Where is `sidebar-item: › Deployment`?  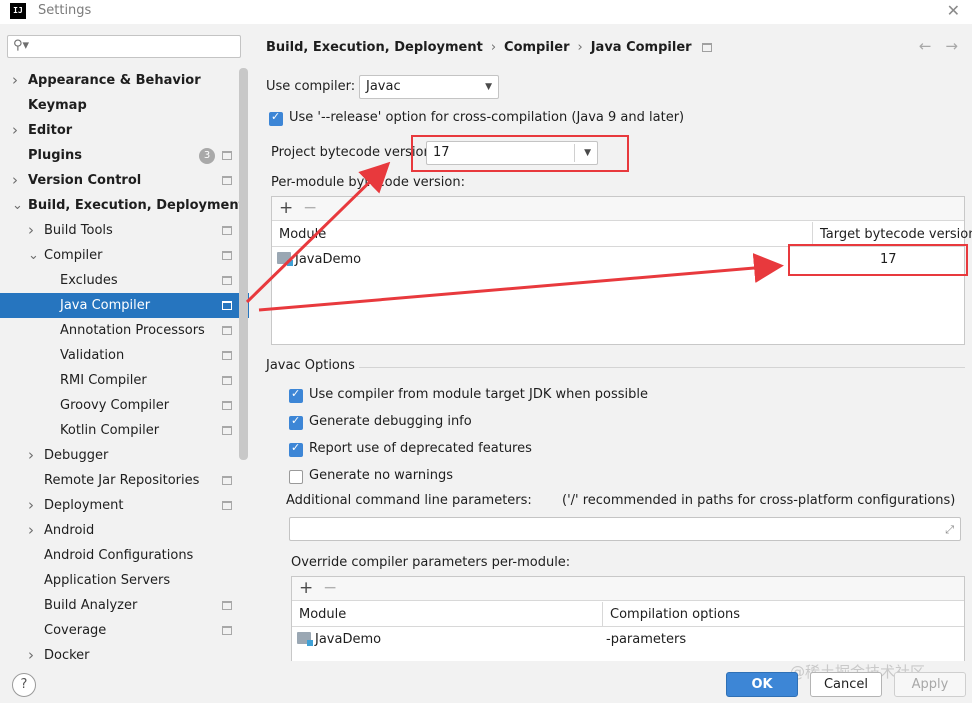
sidebar-item: › Deployment is located at coordinates (124, 505).